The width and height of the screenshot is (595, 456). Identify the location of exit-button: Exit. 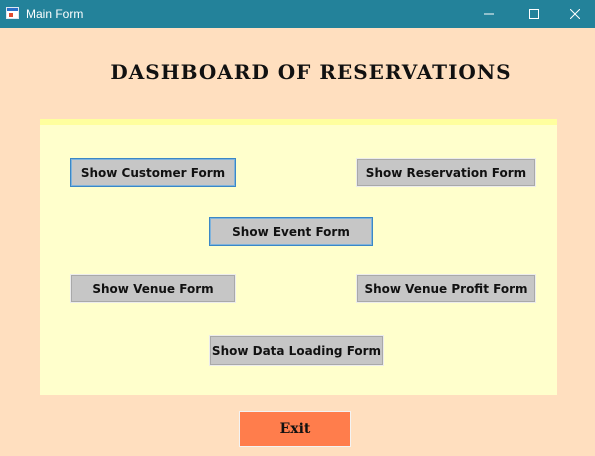
(295, 429).